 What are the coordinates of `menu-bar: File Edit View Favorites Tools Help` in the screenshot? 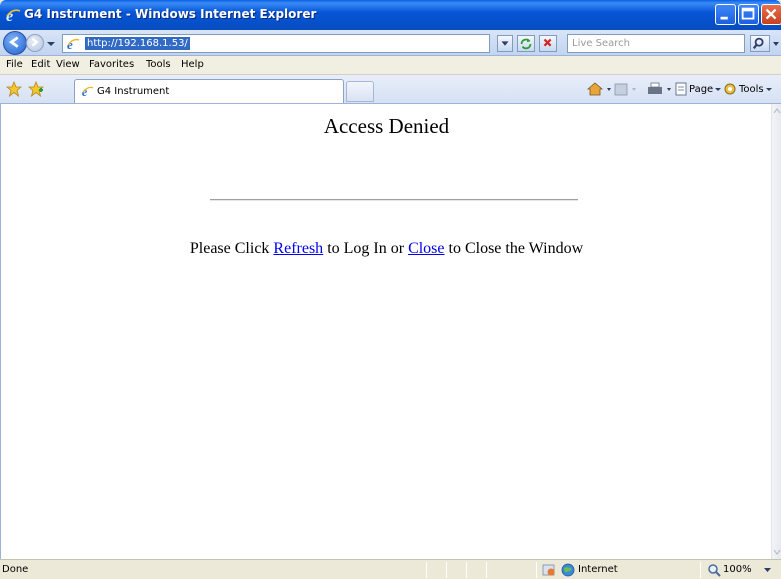 It's located at (390, 65).